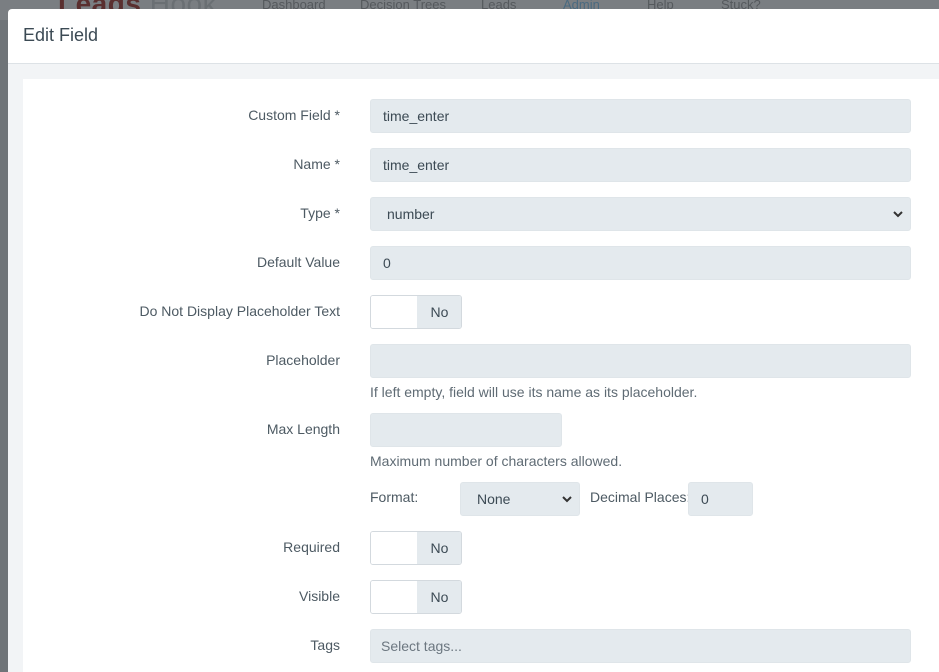 This screenshot has height=672, width=939. Describe the element at coordinates (640, 361) in the screenshot. I see `placeholder-input` at that location.